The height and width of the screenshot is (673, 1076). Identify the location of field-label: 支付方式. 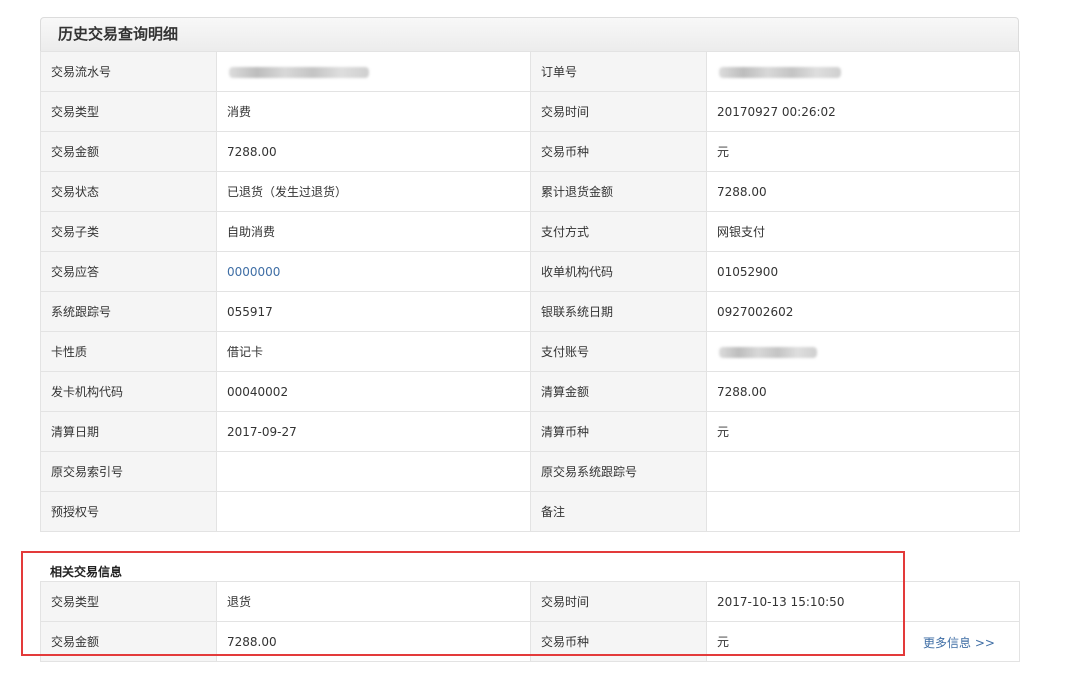
(618, 231).